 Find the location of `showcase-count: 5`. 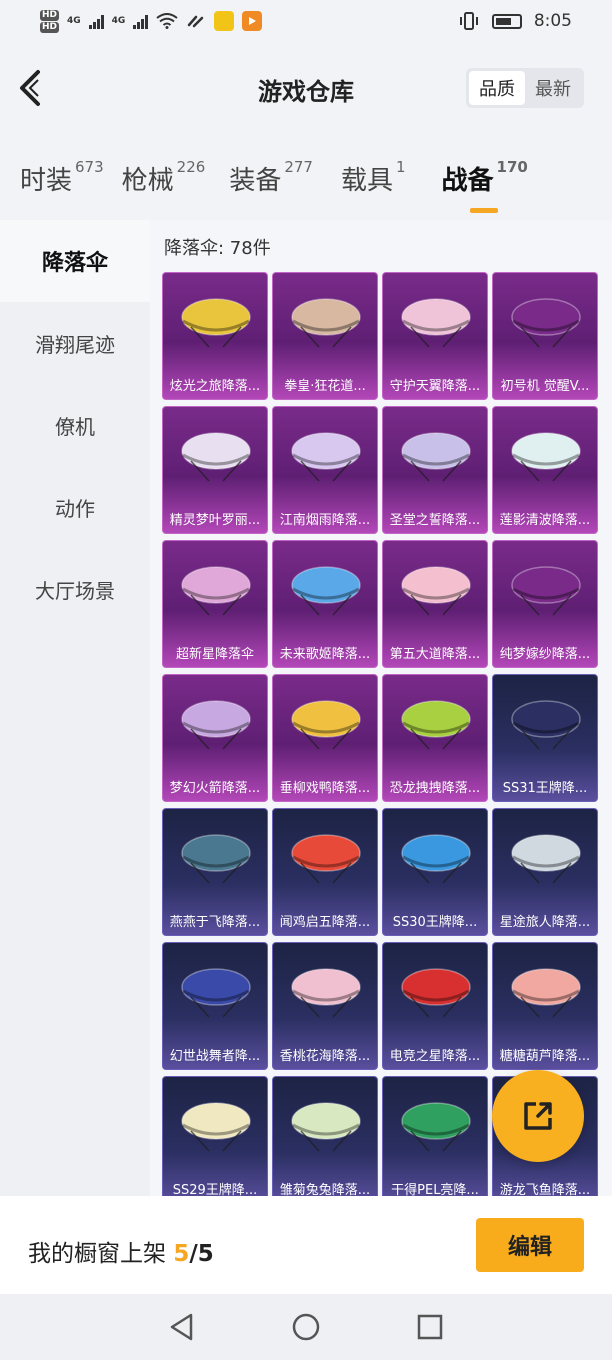

showcase-count: 5 is located at coordinates (181, 1254).